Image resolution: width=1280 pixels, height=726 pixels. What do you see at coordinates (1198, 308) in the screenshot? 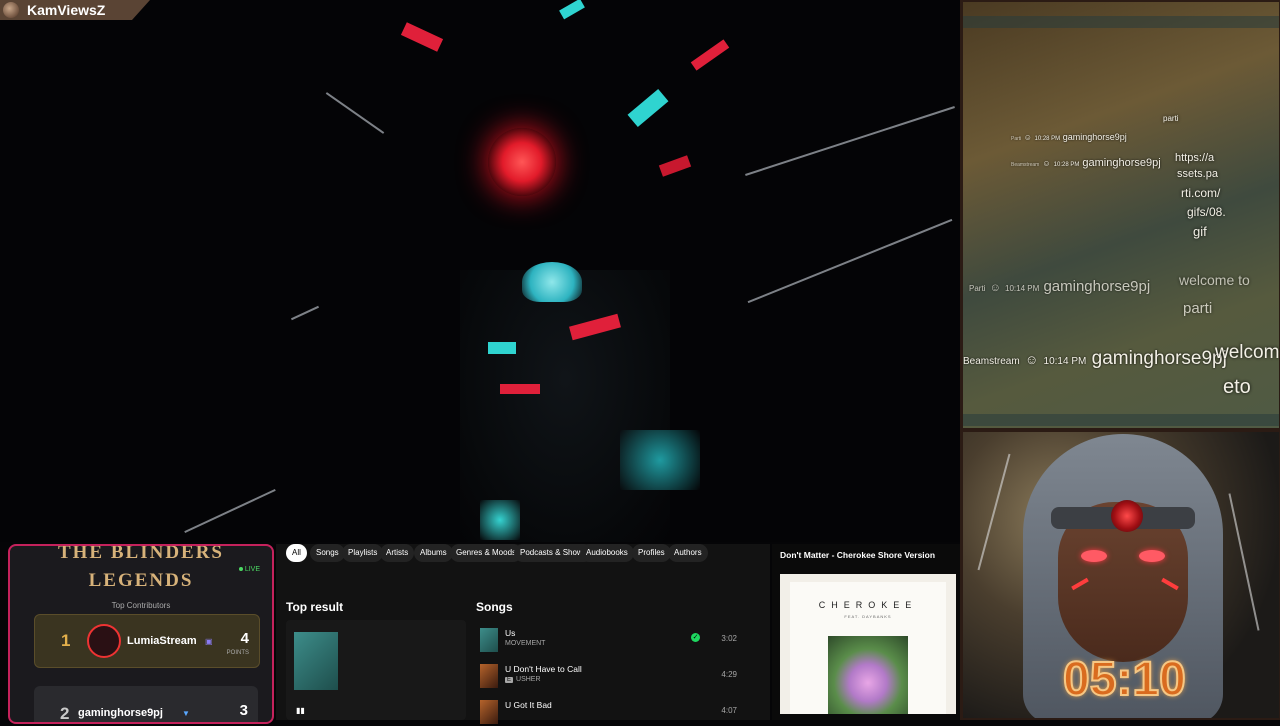
I see `chat-text-line: parti` at bounding box center [1198, 308].